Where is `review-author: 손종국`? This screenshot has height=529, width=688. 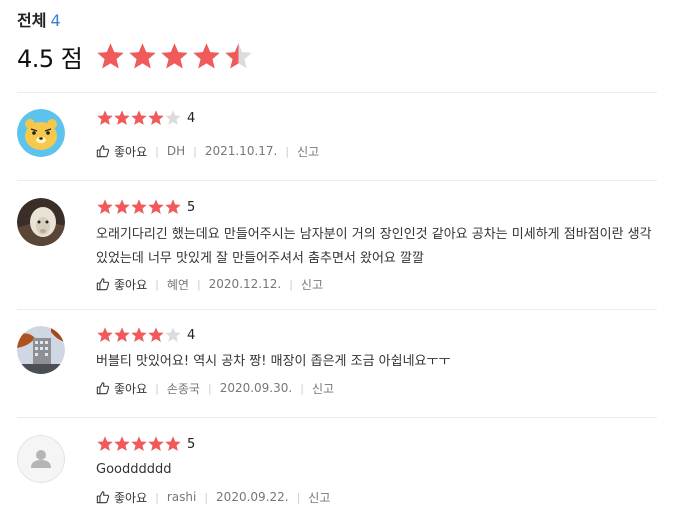
review-author: 손종국 is located at coordinates (183, 388).